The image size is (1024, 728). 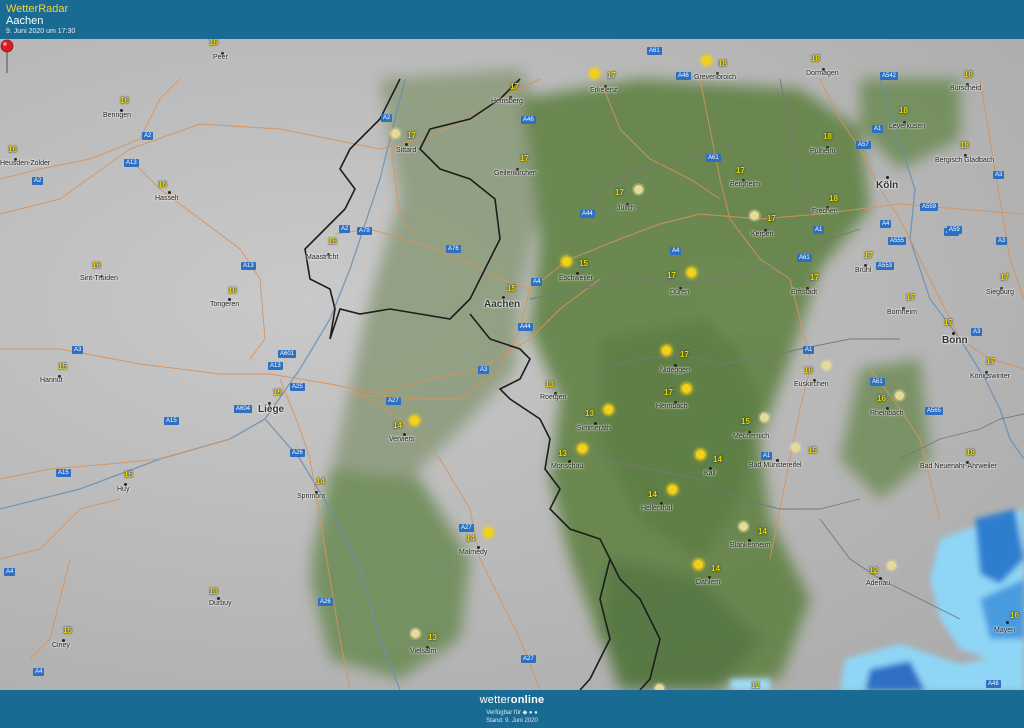 What do you see at coordinates (297, 387) in the screenshot?
I see `road-shield: A25` at bounding box center [297, 387].